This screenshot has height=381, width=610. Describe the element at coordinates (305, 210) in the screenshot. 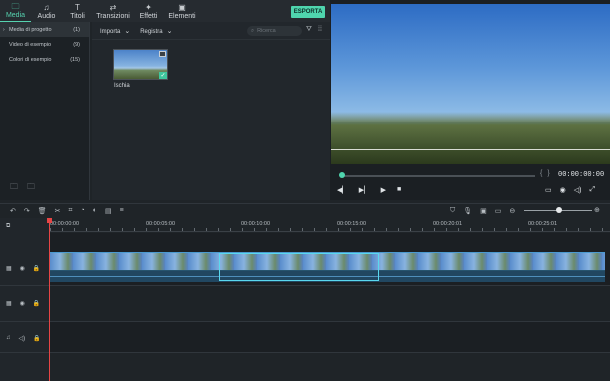

I see `timeline-toolbar: ↶ ↷ 🗑 ✂ ⌗ ◔ ◐ ▤ ≡ ⛉ 🎙 ▣ ▭ ⊖` at that location.